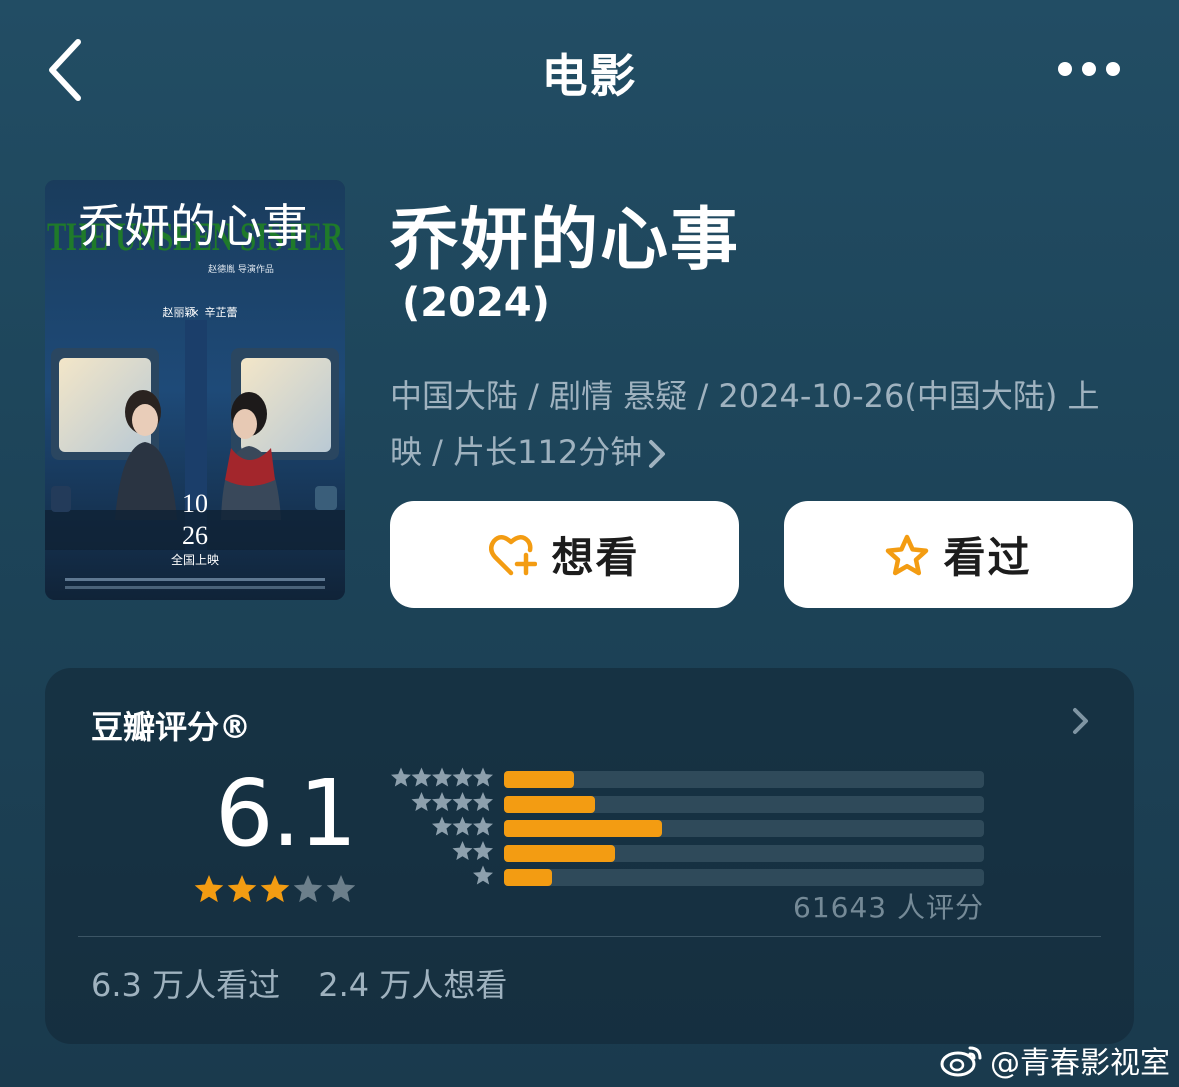 The image size is (1179, 1087). What do you see at coordinates (195, 535) in the screenshot?
I see `poster-date-day: 26` at bounding box center [195, 535].